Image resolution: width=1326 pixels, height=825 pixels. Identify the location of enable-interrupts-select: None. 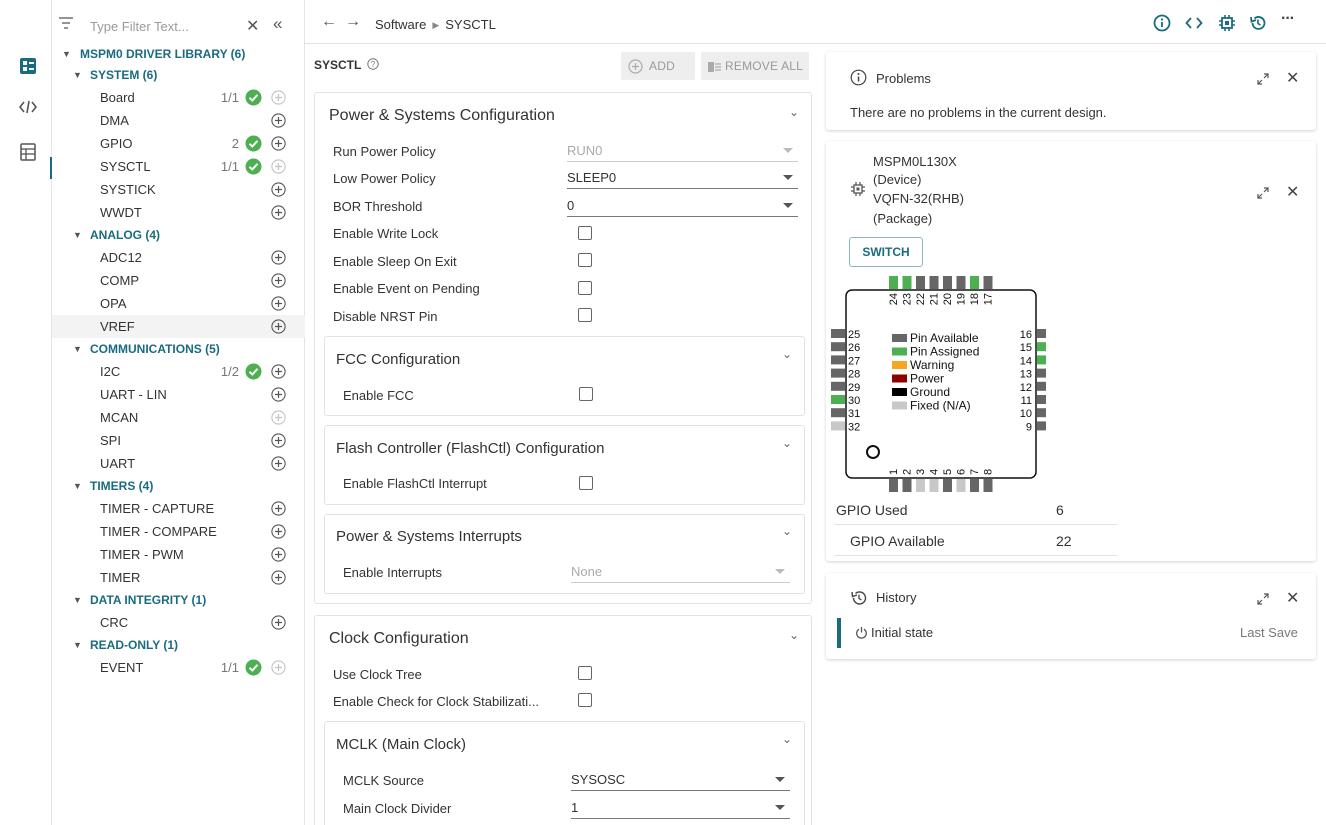
(680, 573).